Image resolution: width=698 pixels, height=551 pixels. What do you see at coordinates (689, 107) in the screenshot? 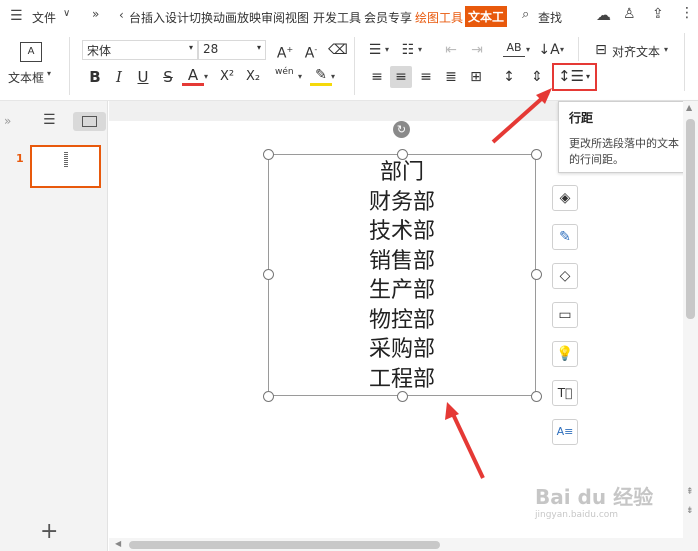
I see `scroll-up-icon: ▲` at bounding box center [689, 107].